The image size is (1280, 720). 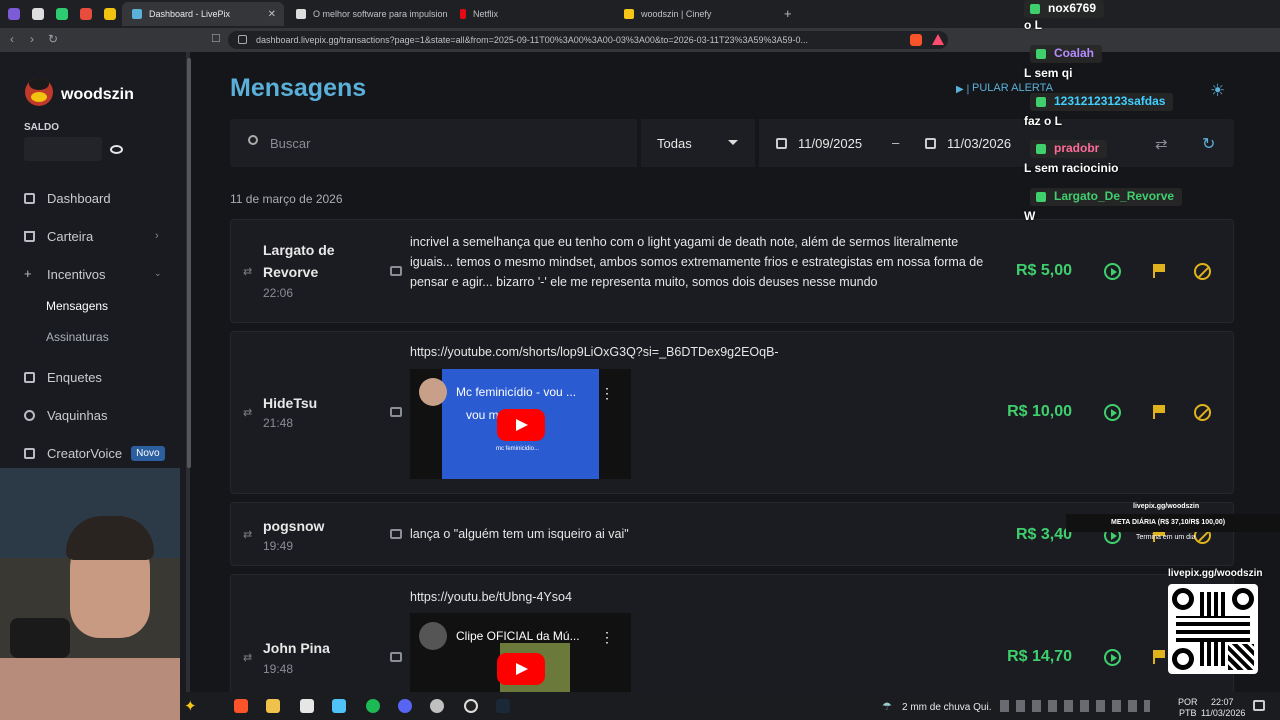 What do you see at coordinates (1208, 144) in the screenshot?
I see `refresh-icon: ↻` at bounding box center [1208, 144].